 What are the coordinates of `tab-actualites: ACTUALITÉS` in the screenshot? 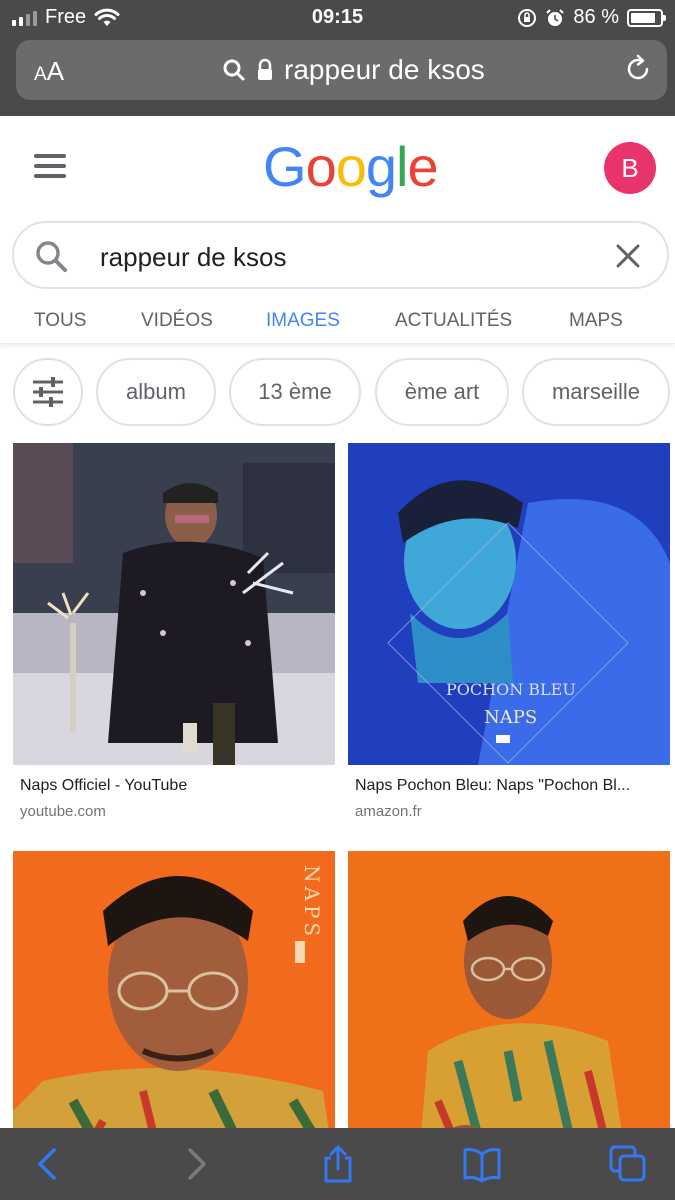 It's located at (453, 321).